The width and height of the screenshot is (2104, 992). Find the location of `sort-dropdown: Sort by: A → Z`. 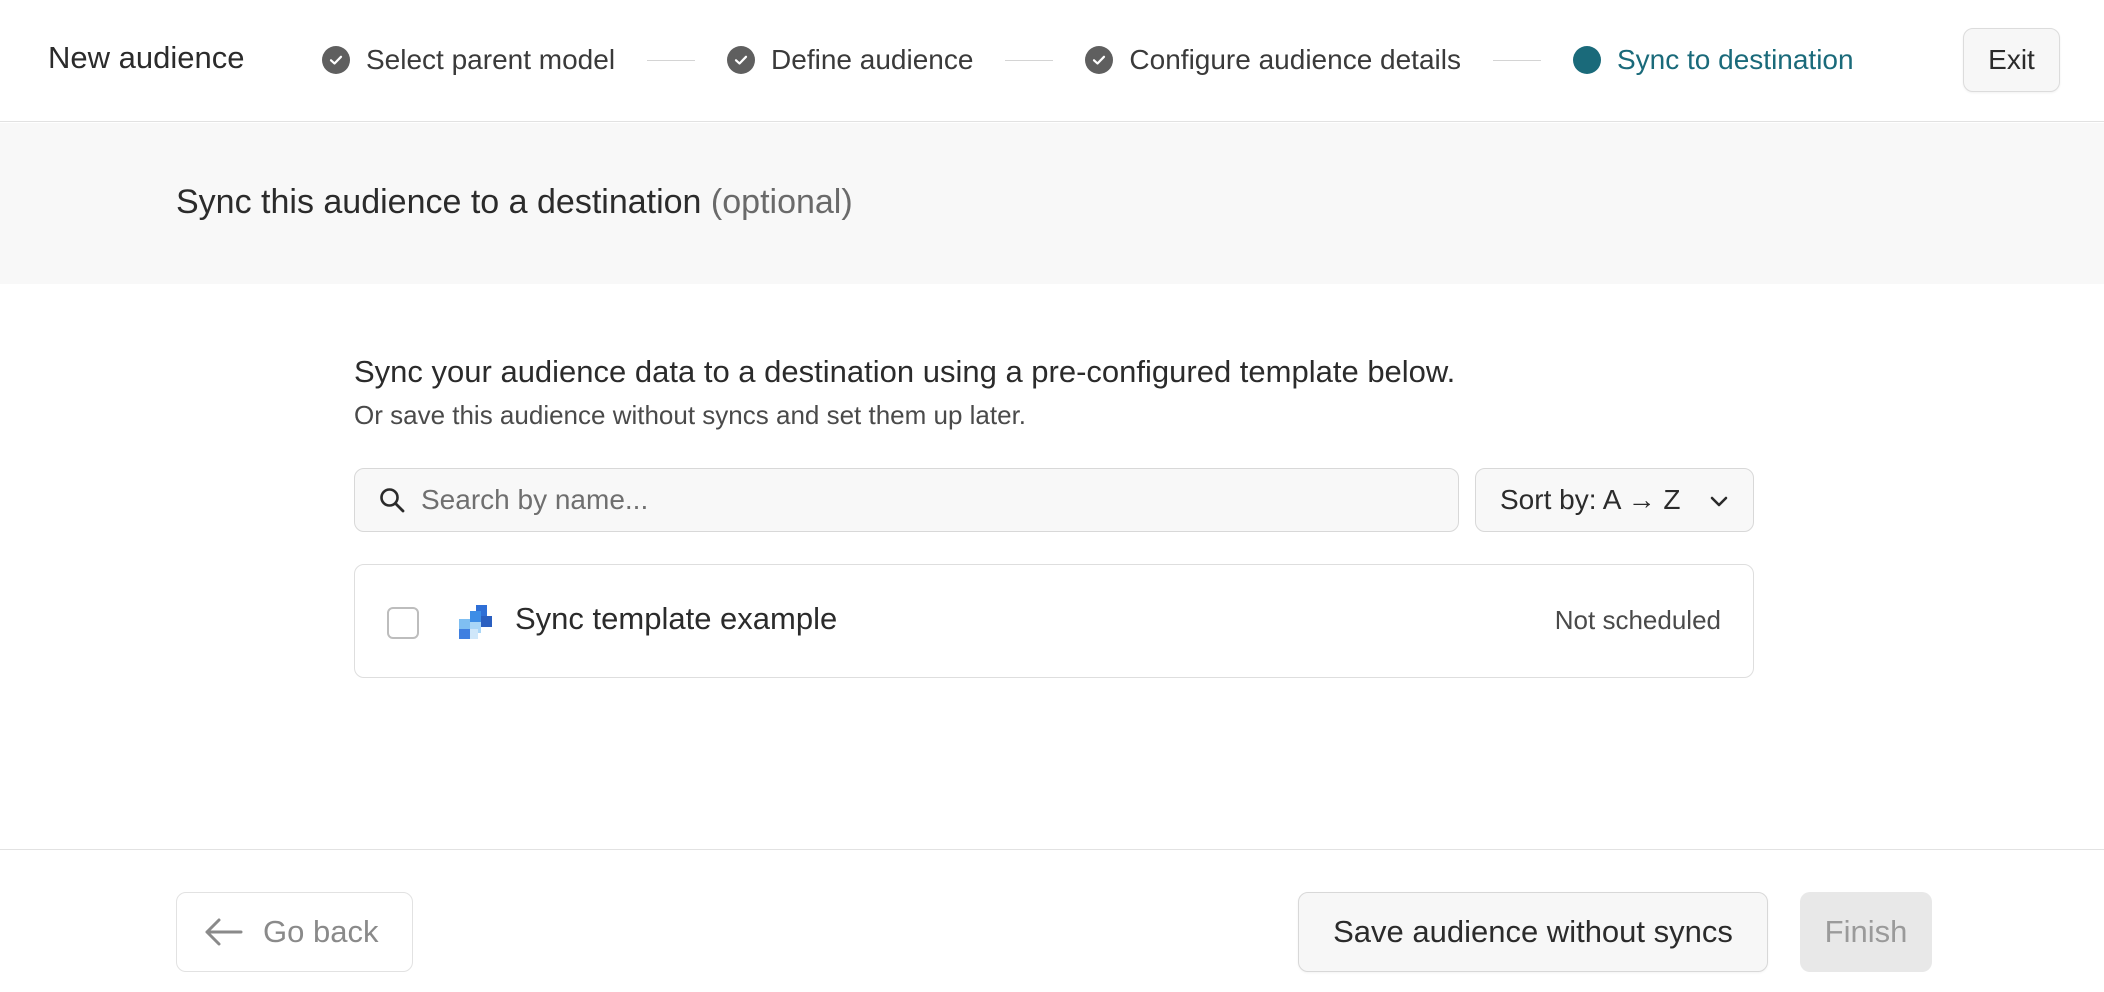

sort-dropdown: Sort by: A → Z is located at coordinates (1614, 500).